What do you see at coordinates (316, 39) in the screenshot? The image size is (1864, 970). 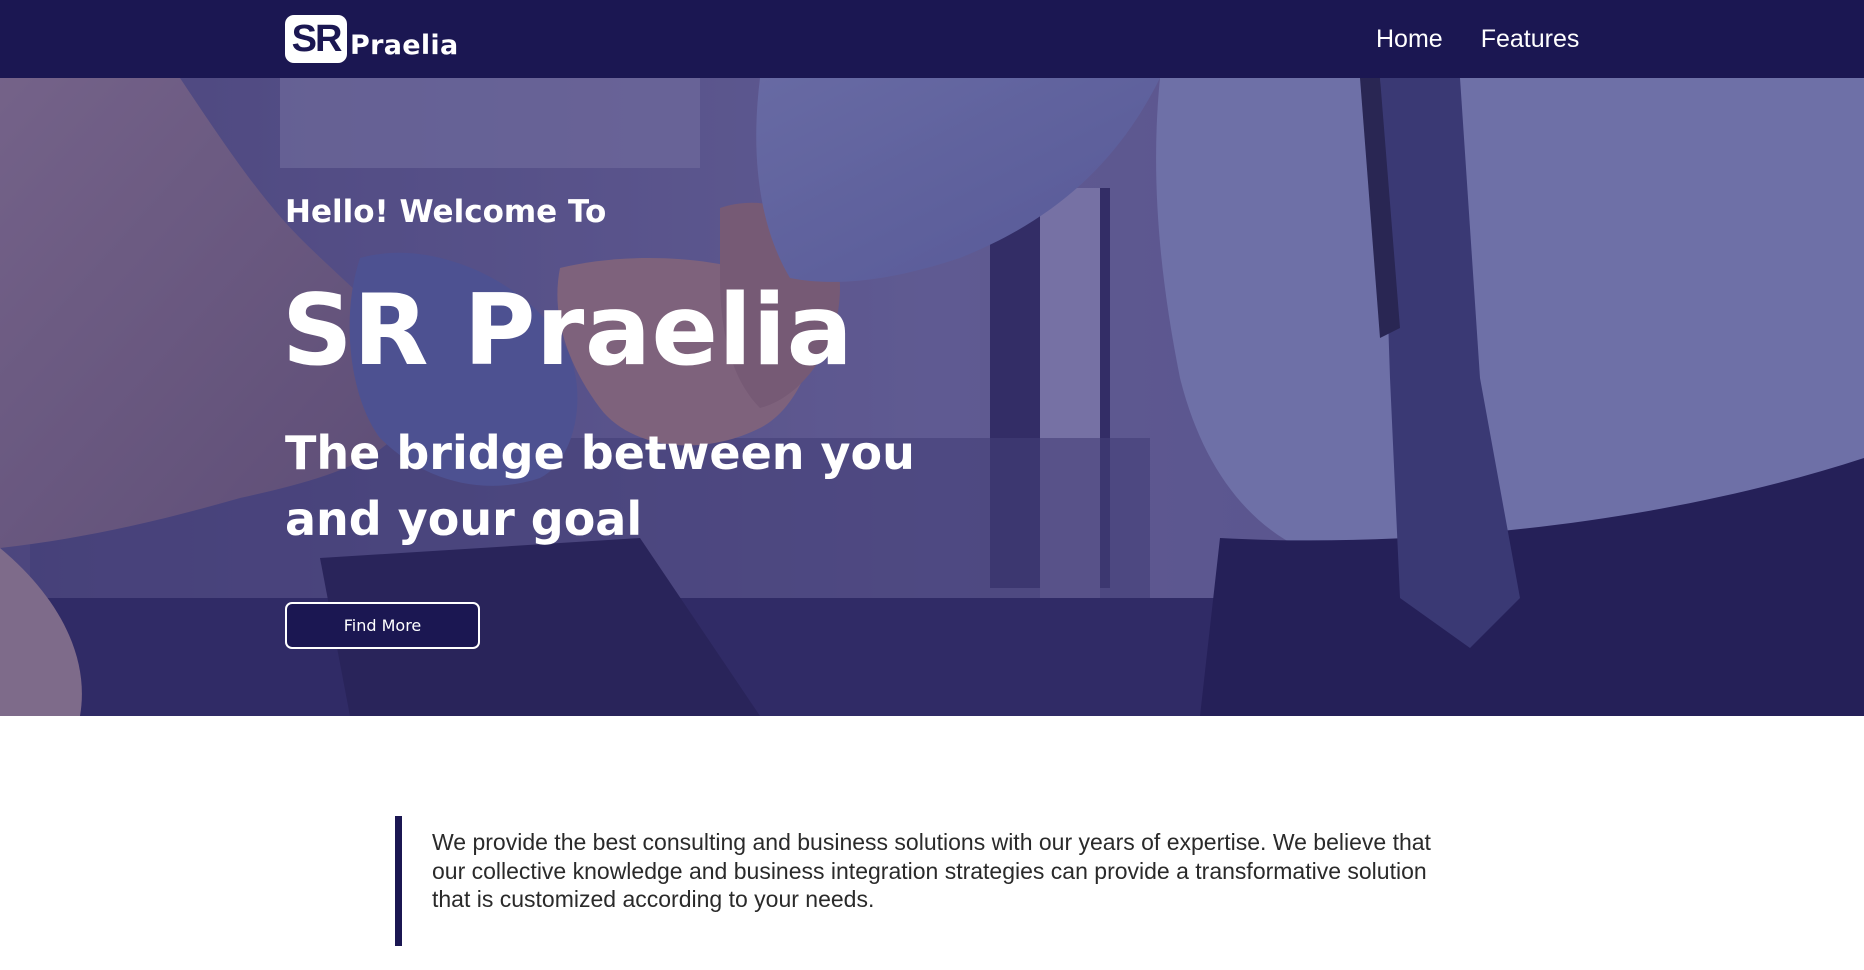 I see `logo-mark: SR` at bounding box center [316, 39].